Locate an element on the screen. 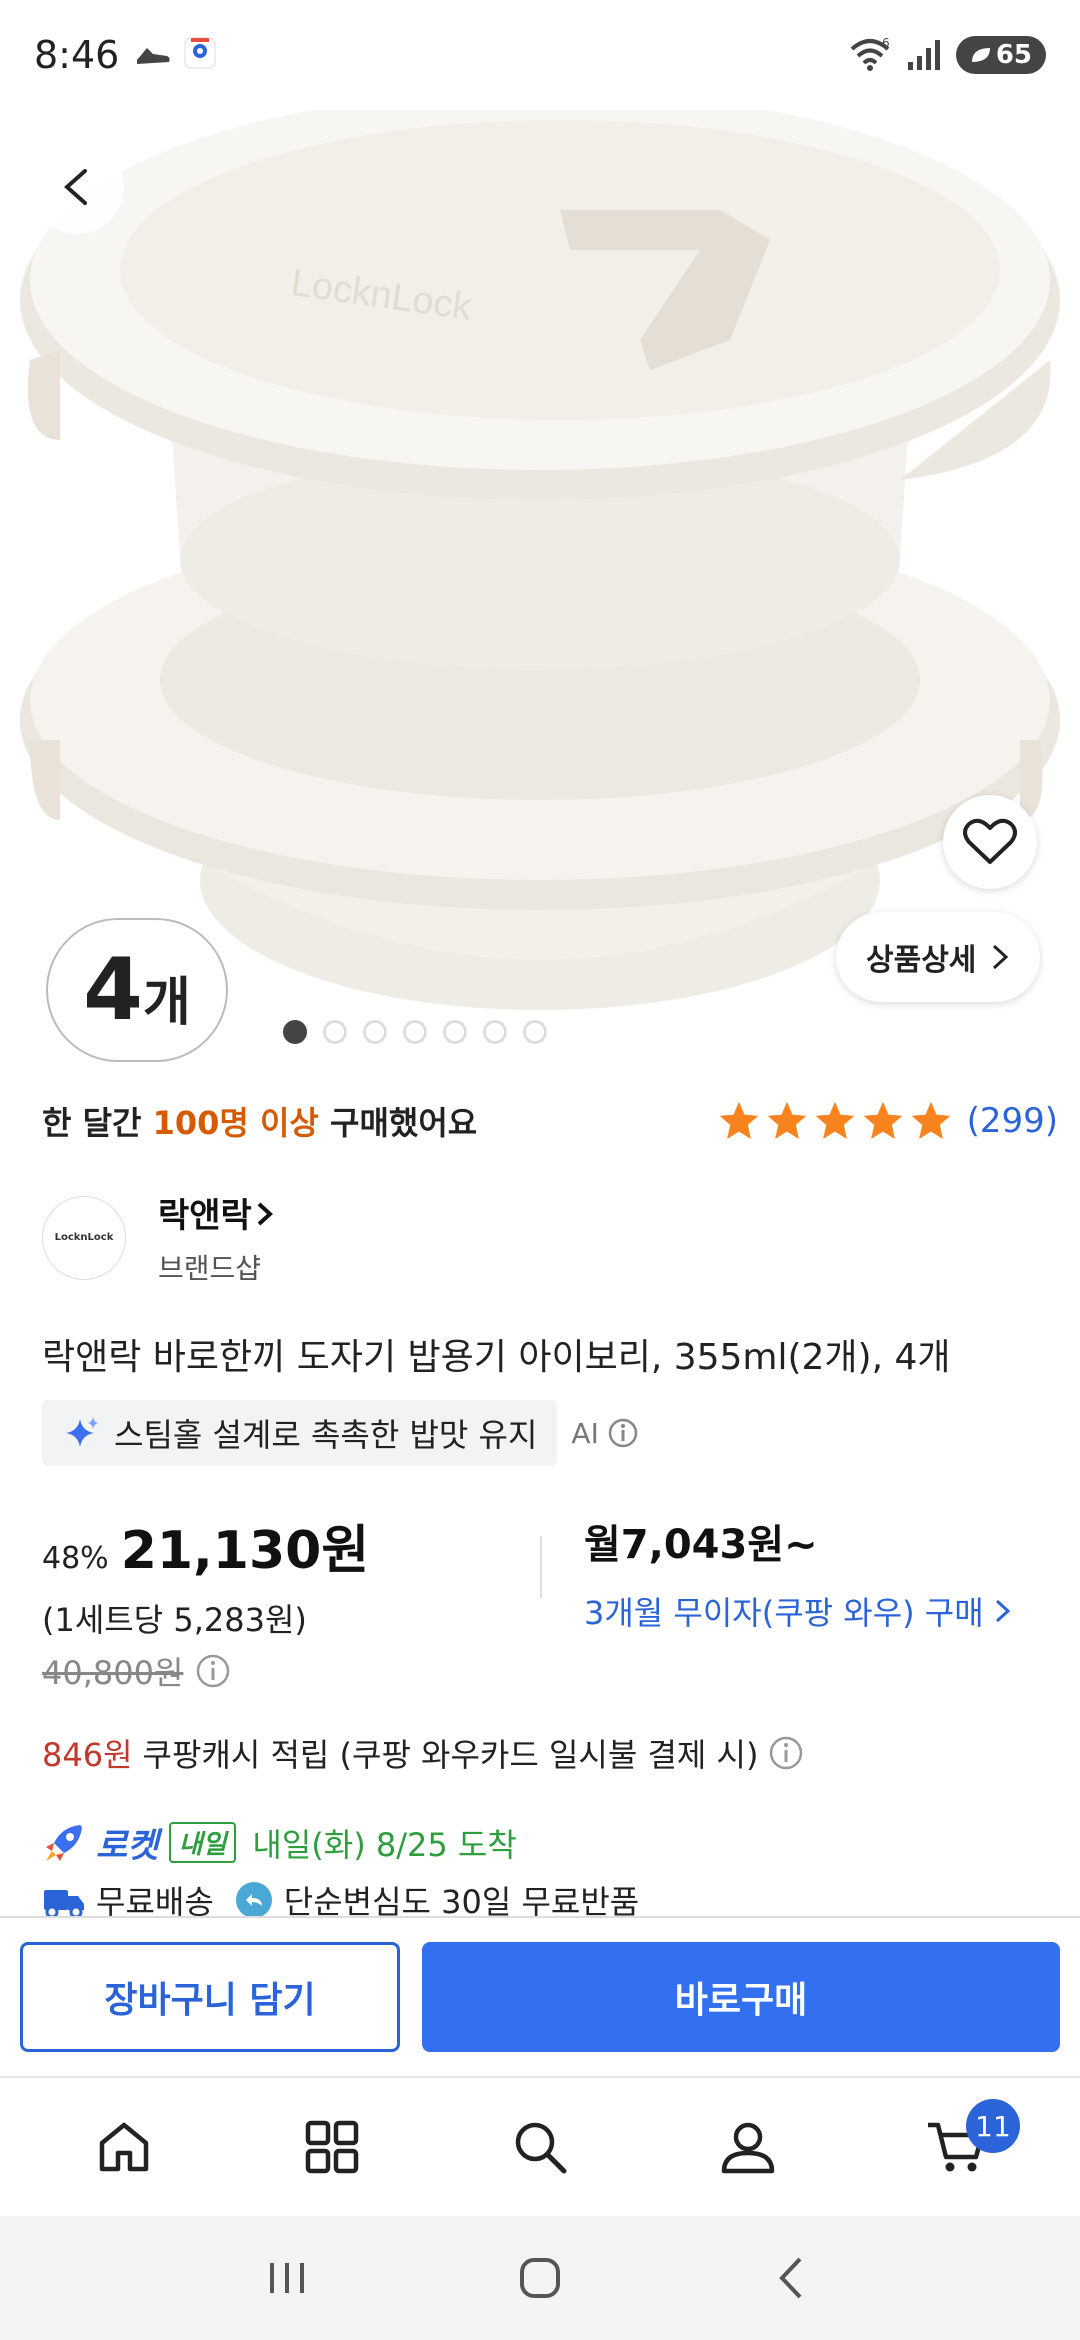 Image resolution: width=1080 pixels, height=2340 pixels. sparkle-icon is located at coordinates (82, 1432).